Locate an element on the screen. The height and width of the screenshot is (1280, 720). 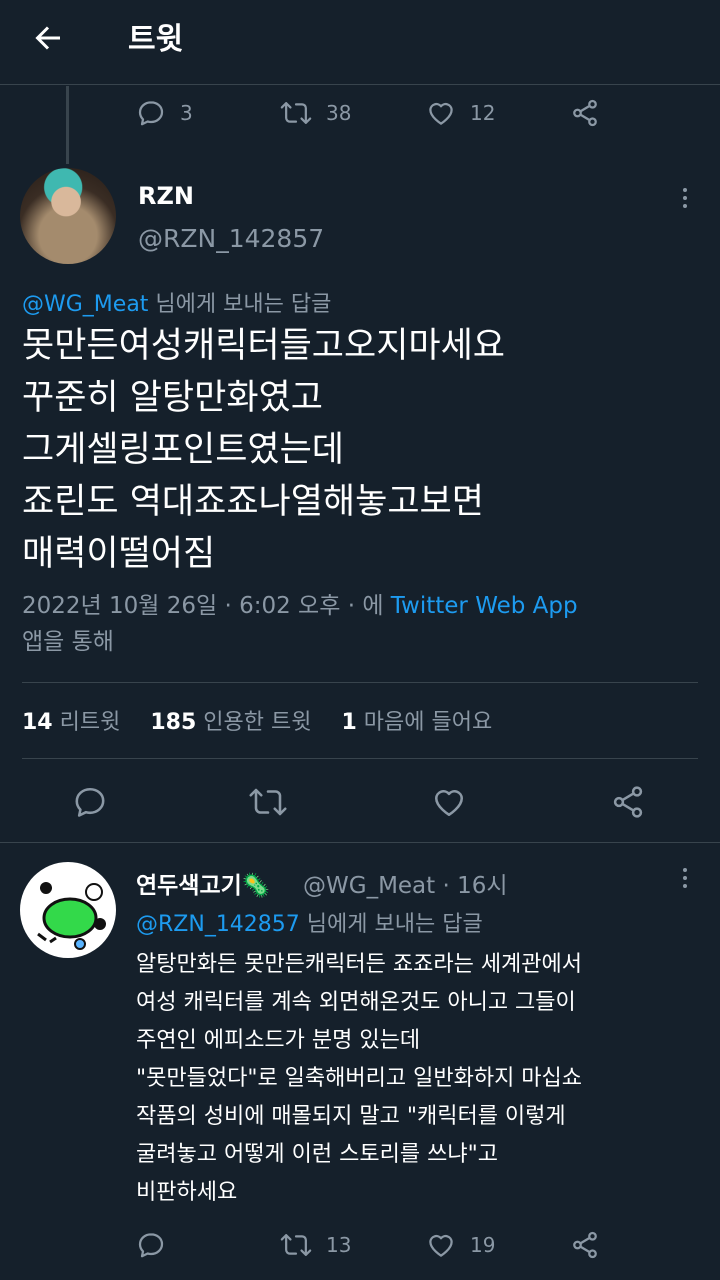
stats-divider-bottom is located at coordinates (360, 758).